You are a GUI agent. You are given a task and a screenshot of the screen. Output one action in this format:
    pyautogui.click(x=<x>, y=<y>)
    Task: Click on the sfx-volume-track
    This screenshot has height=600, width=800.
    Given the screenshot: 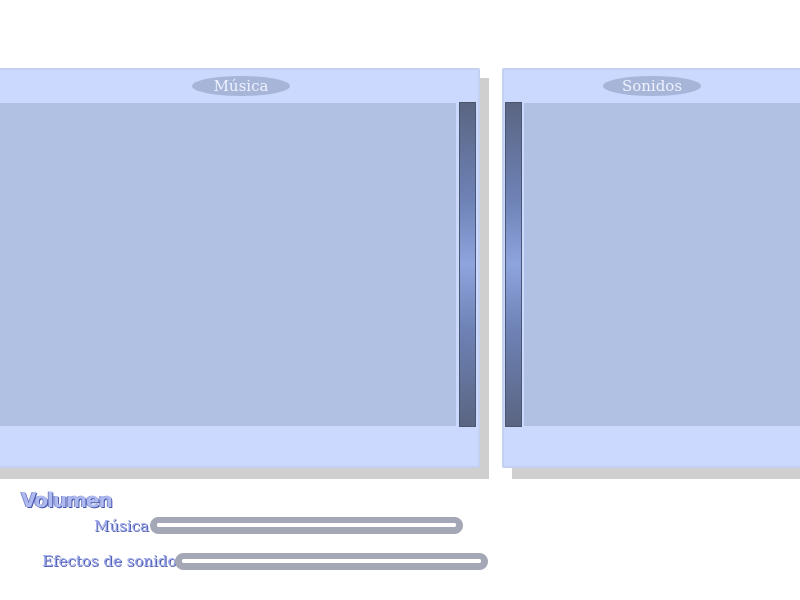 What is the action you would take?
    pyautogui.click(x=331, y=561)
    